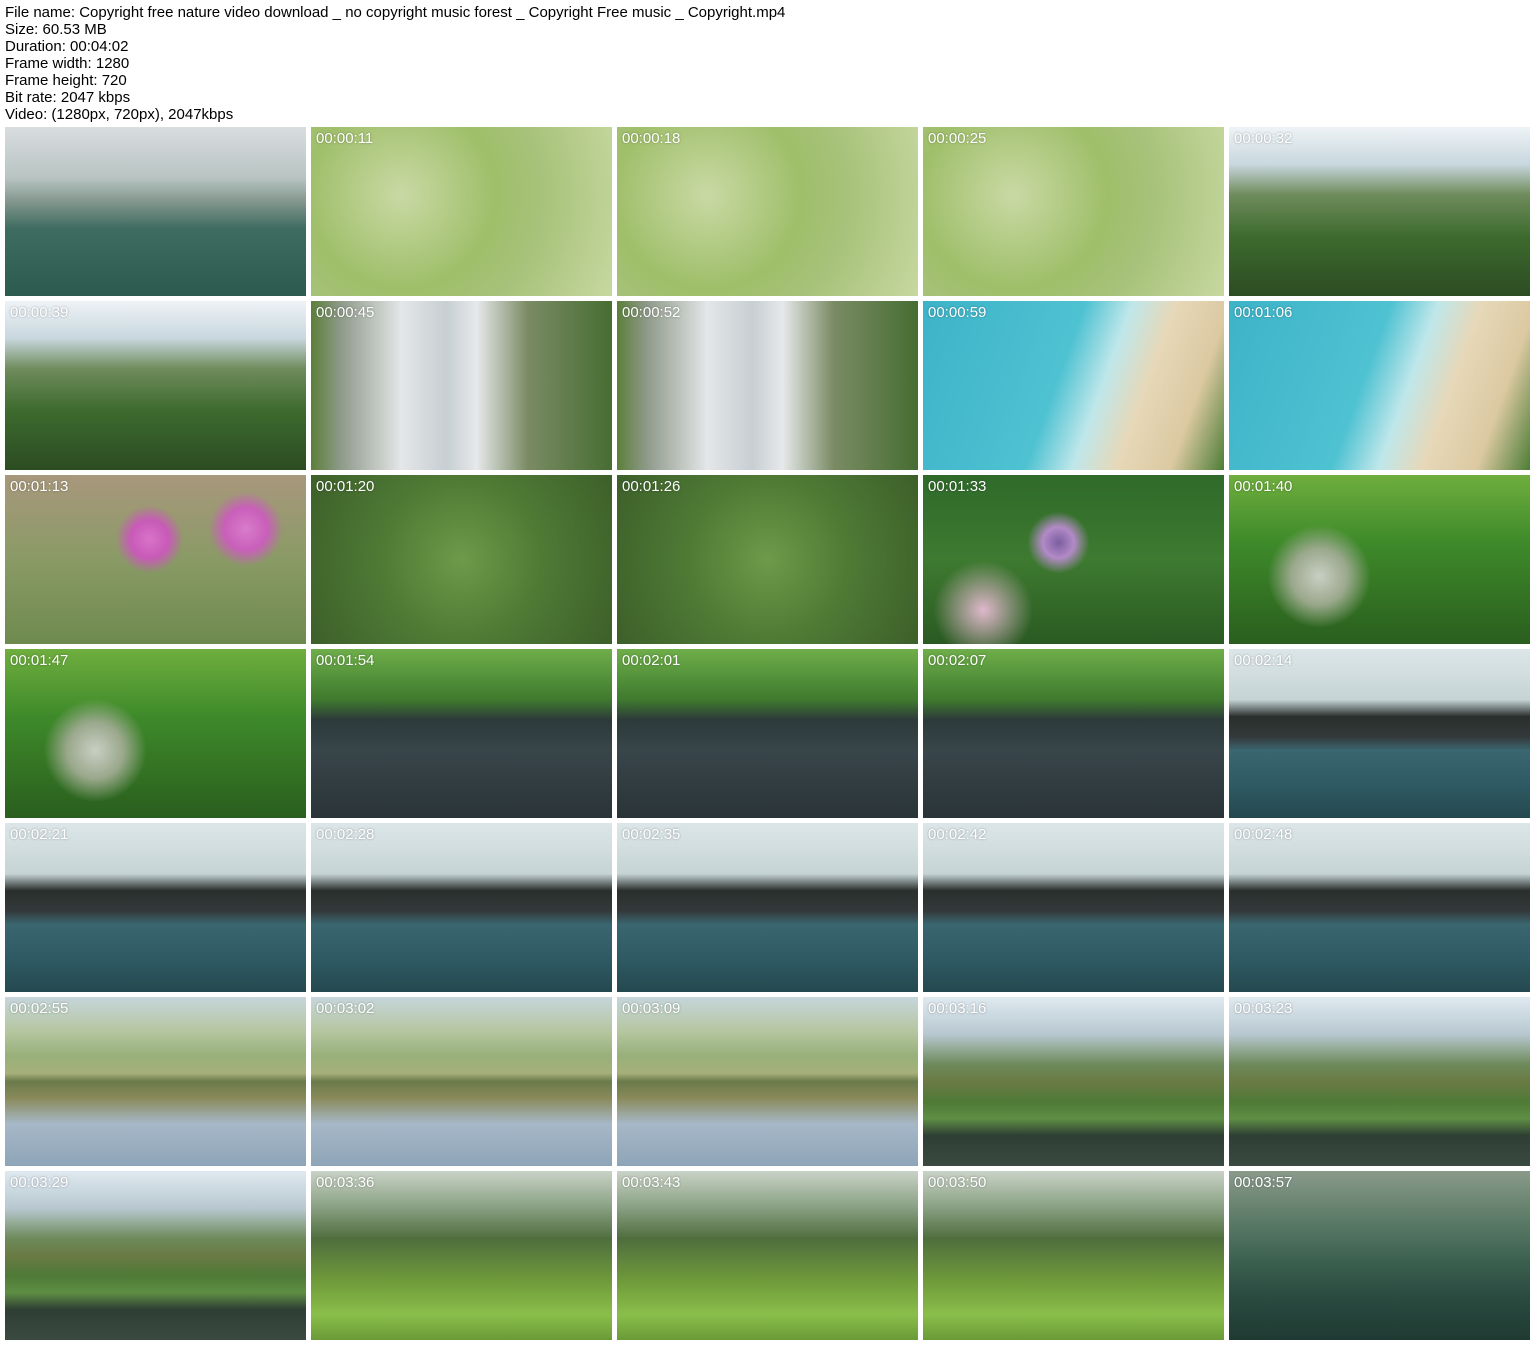  I want to click on frame-width-text: Frame width: 1280, so click(67, 63).